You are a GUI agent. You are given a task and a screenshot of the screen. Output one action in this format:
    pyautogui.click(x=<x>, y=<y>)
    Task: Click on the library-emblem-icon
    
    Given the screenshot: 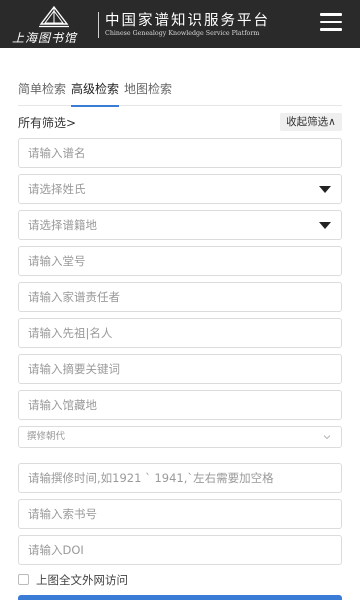 What is the action you would take?
    pyautogui.click(x=54, y=17)
    